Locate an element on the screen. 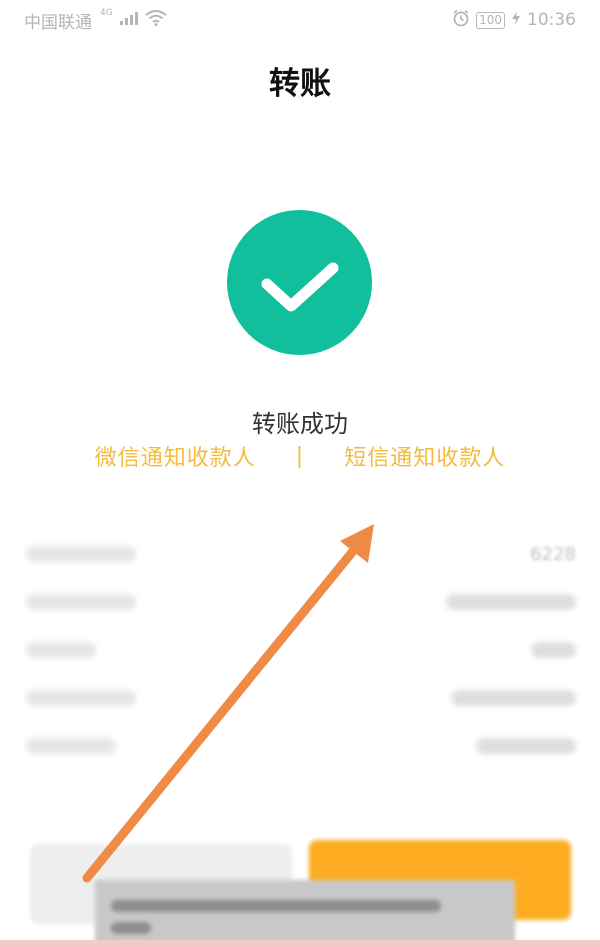  notify-options: 微信通知收款人 | 短信通知收款人 is located at coordinates (300, 456).